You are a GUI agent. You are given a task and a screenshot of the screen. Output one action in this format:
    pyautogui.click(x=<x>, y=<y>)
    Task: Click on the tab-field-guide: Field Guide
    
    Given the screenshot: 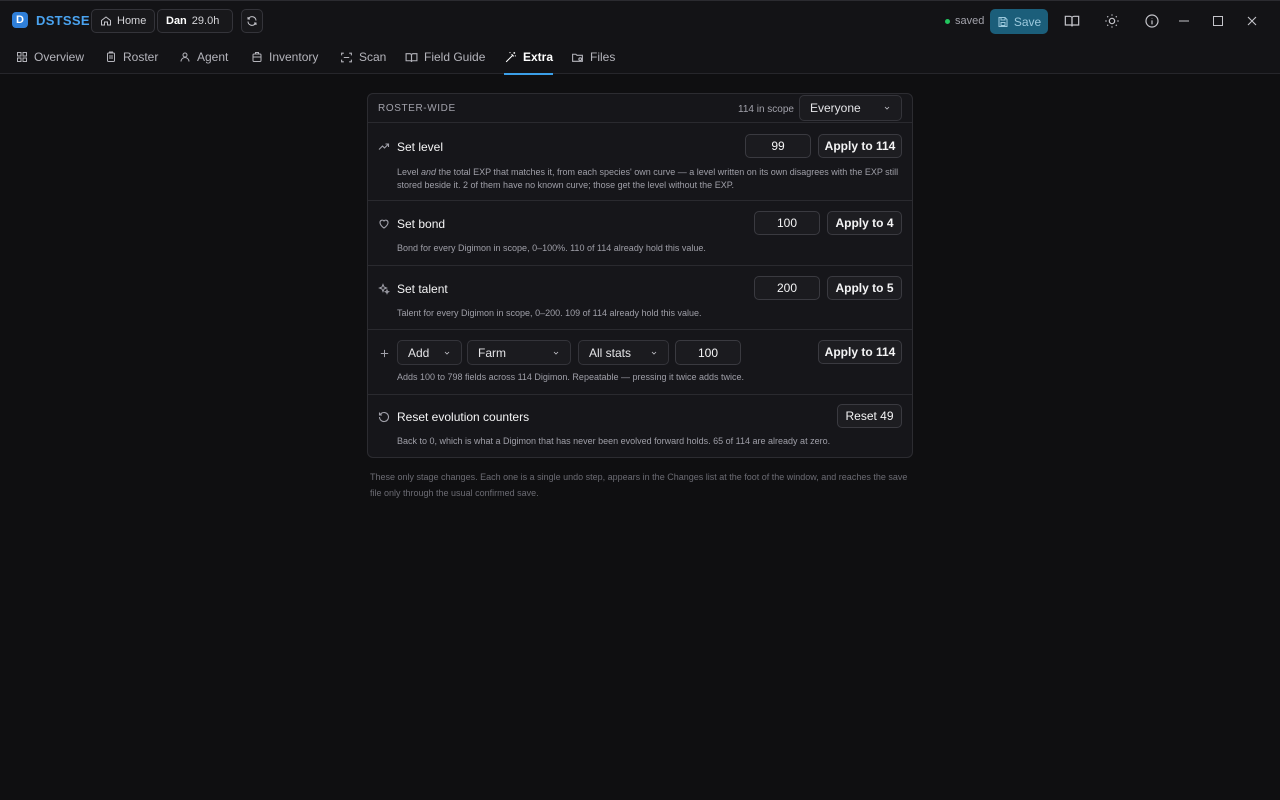 What is the action you would take?
    pyautogui.click(x=445, y=57)
    